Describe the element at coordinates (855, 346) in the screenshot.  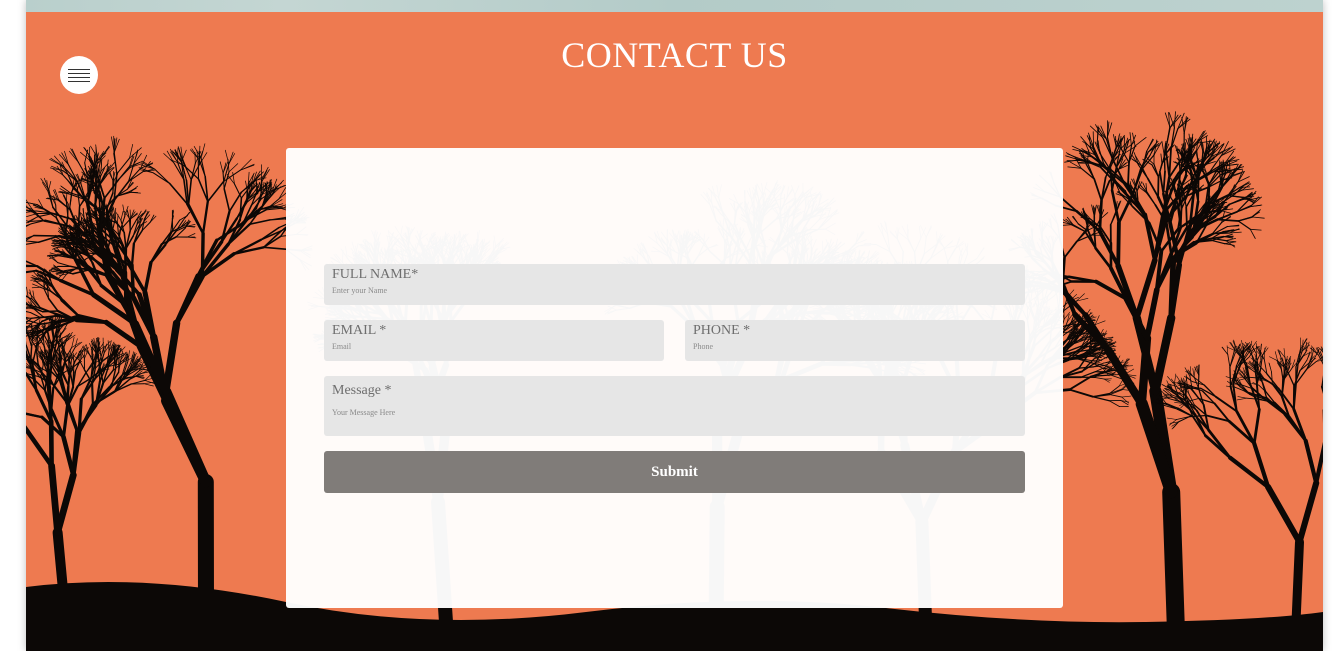
I see `phone-input` at that location.